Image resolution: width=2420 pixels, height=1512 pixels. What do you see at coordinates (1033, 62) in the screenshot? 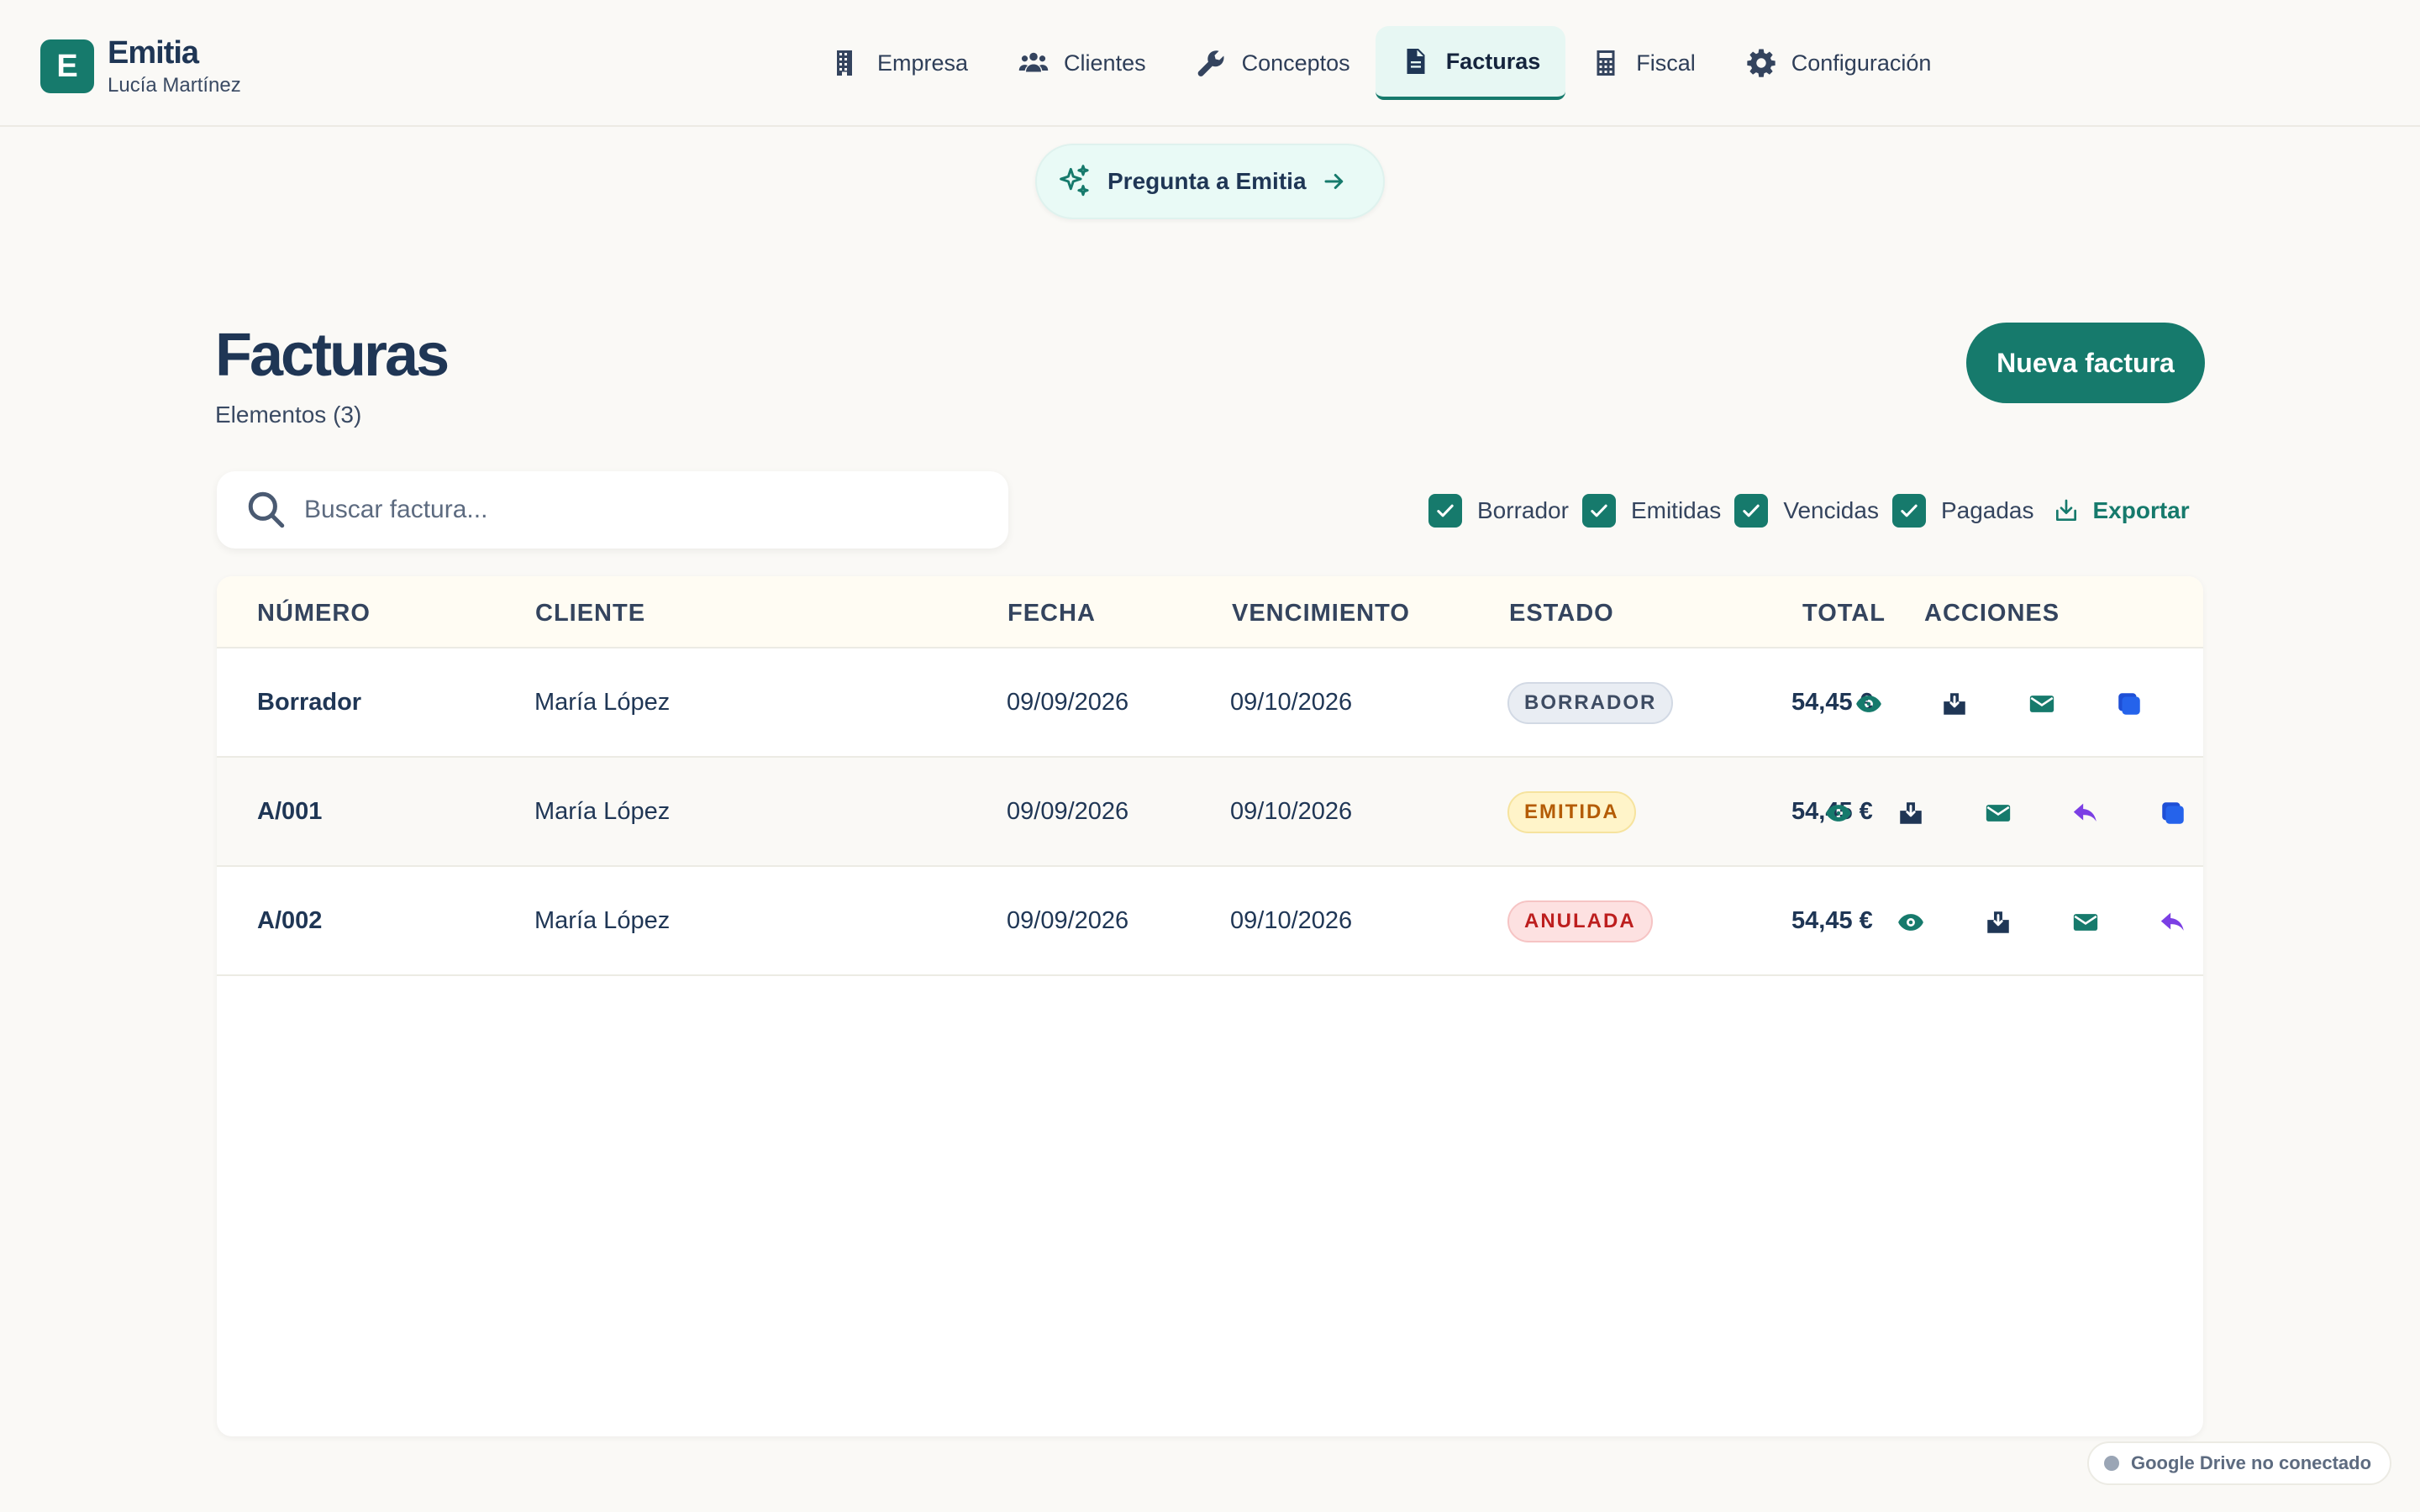
I see `users-icon` at bounding box center [1033, 62].